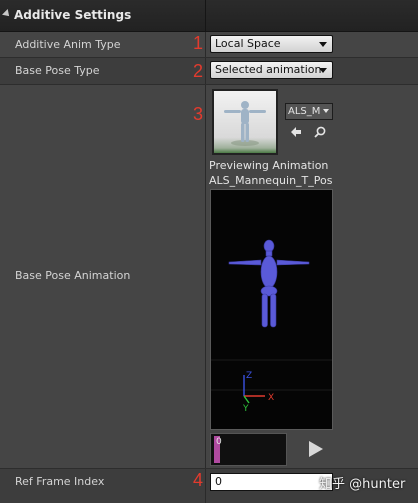 The width and height of the screenshot is (418, 503). I want to click on additive-anim-type-value: Local Space, so click(248, 43).